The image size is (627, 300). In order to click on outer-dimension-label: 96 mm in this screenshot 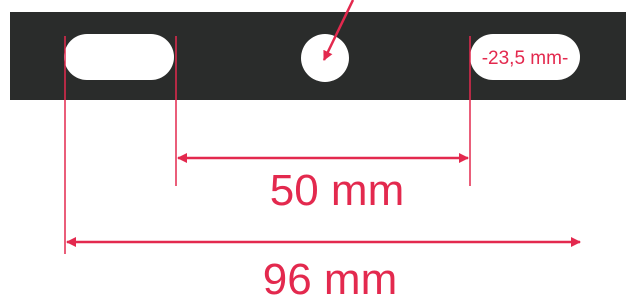, I will do `click(330, 277)`.